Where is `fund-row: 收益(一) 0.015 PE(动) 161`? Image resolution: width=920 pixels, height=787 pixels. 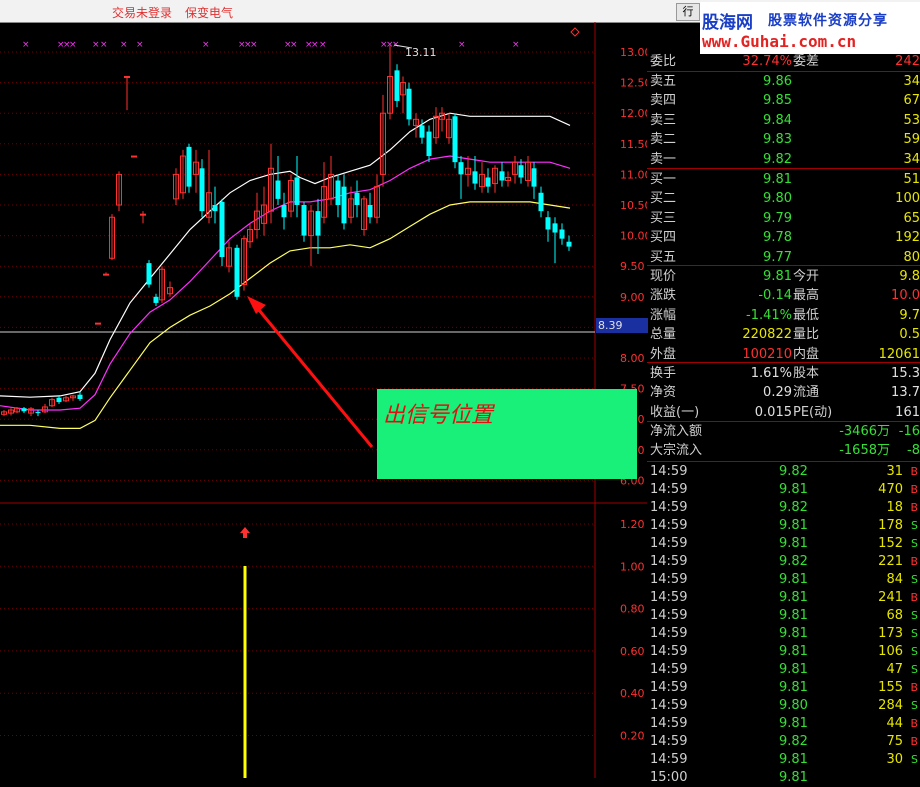 fund-row: 收益(一) 0.015 PE(动) 161 is located at coordinates (783, 412).